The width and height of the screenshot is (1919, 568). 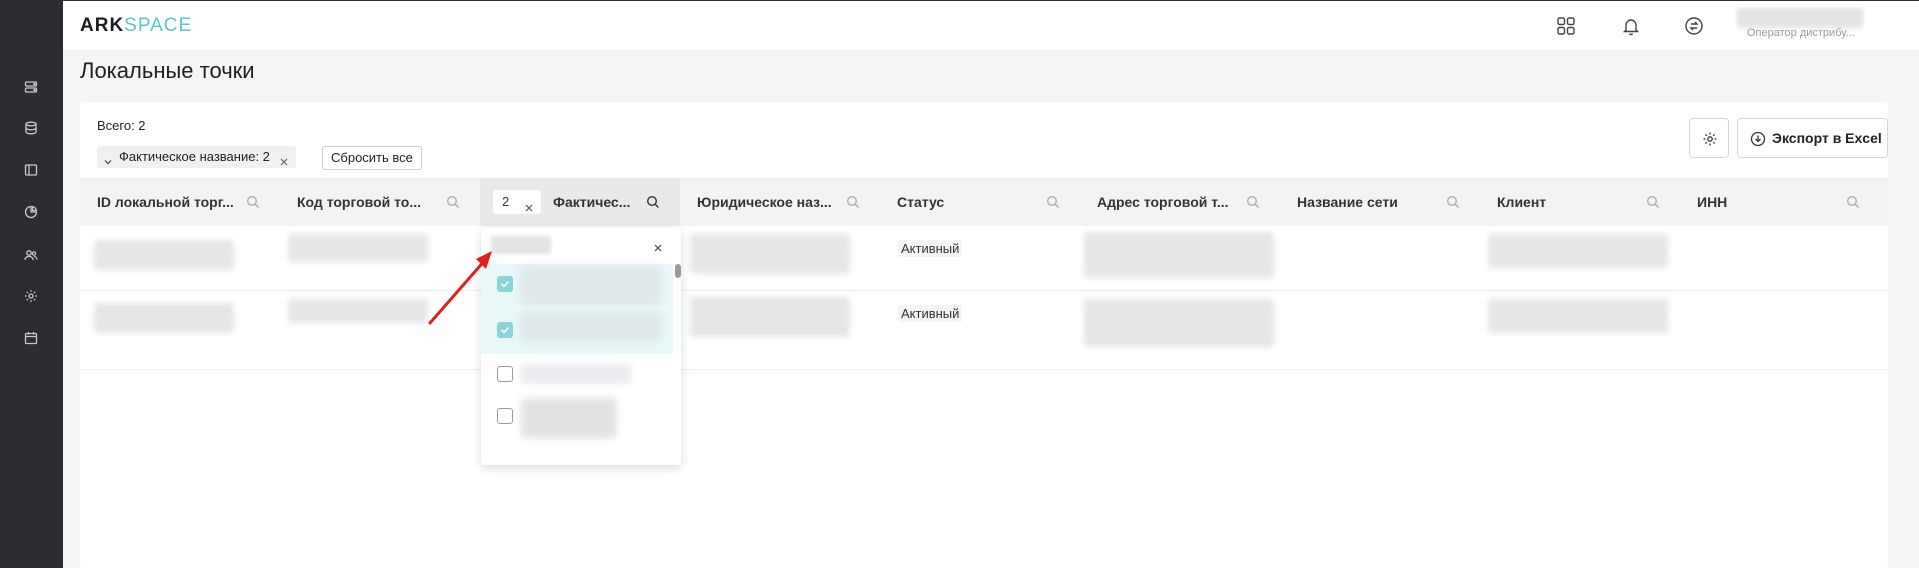 I want to click on user-name-redacted, so click(x=1800, y=18).